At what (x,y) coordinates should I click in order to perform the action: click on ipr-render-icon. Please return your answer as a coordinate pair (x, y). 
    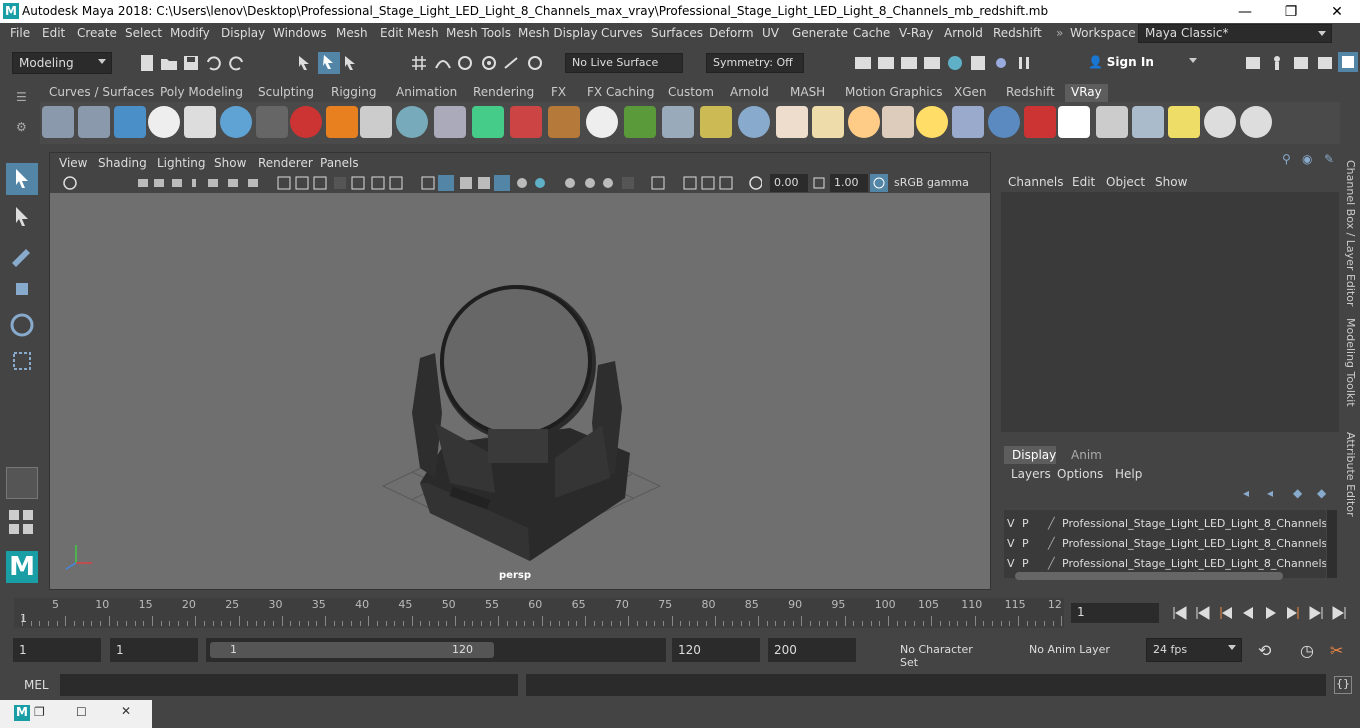
    Looking at the image, I should click on (909, 63).